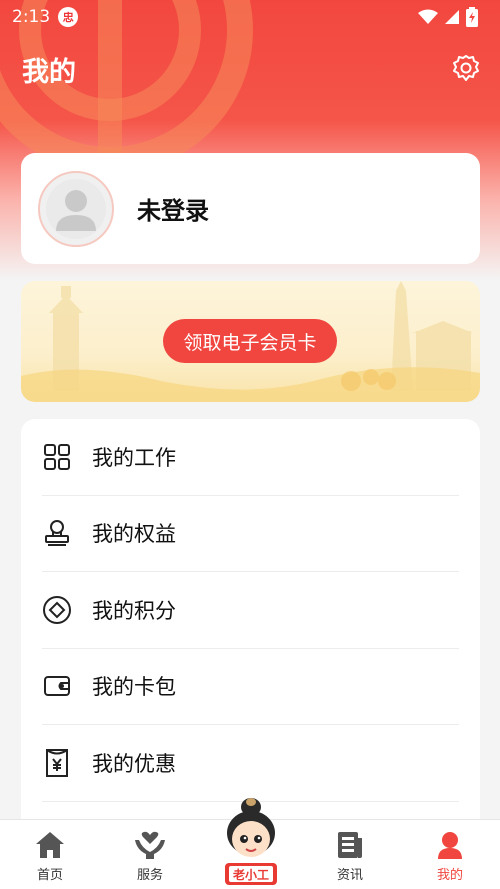  What do you see at coordinates (472, 17) in the screenshot?
I see `battery-icon` at bounding box center [472, 17].